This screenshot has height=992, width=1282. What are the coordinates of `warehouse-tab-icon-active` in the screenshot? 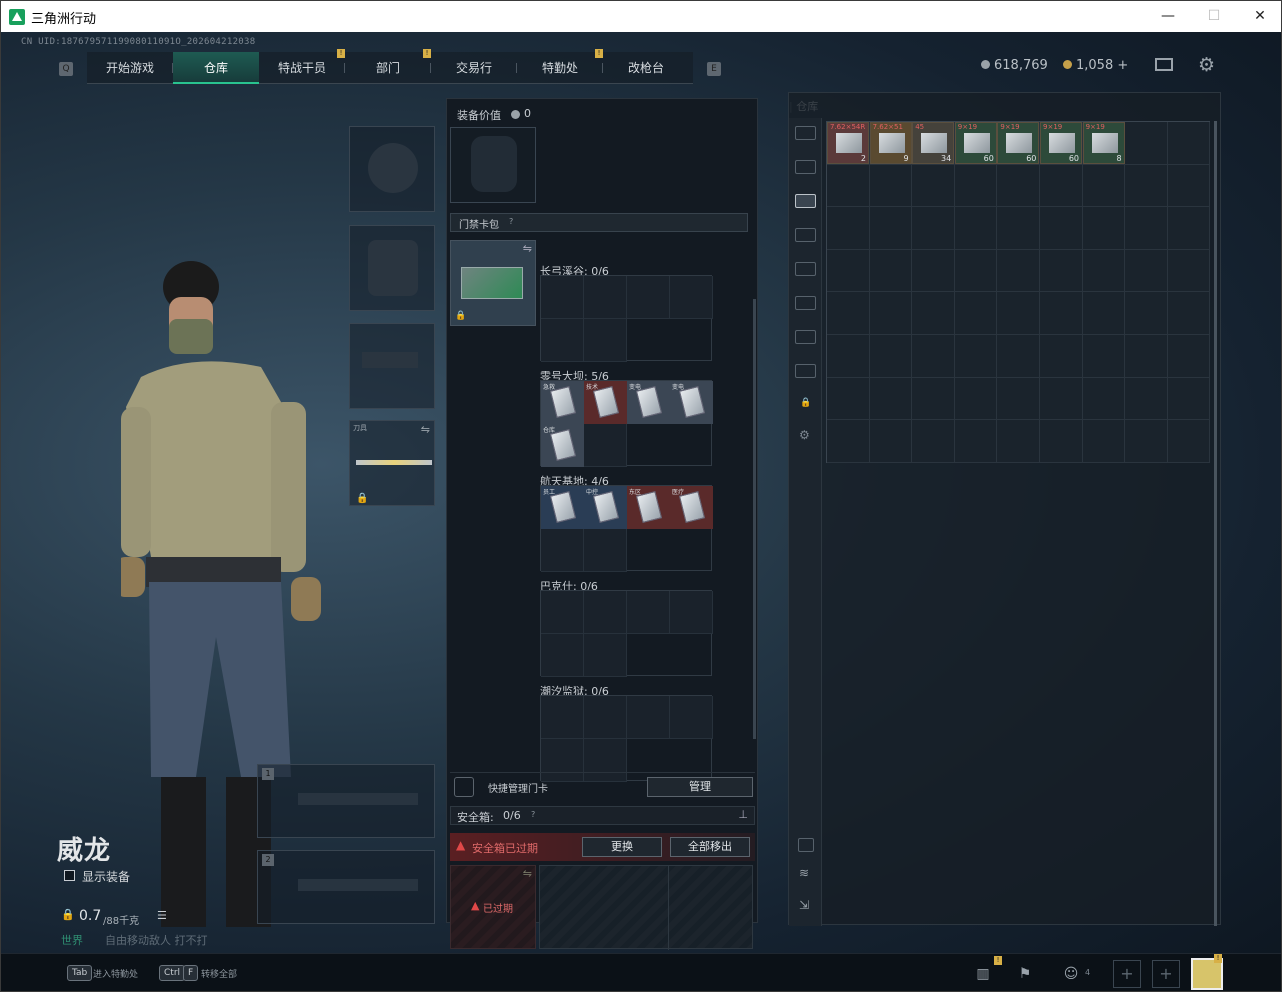 It's located at (805, 201).